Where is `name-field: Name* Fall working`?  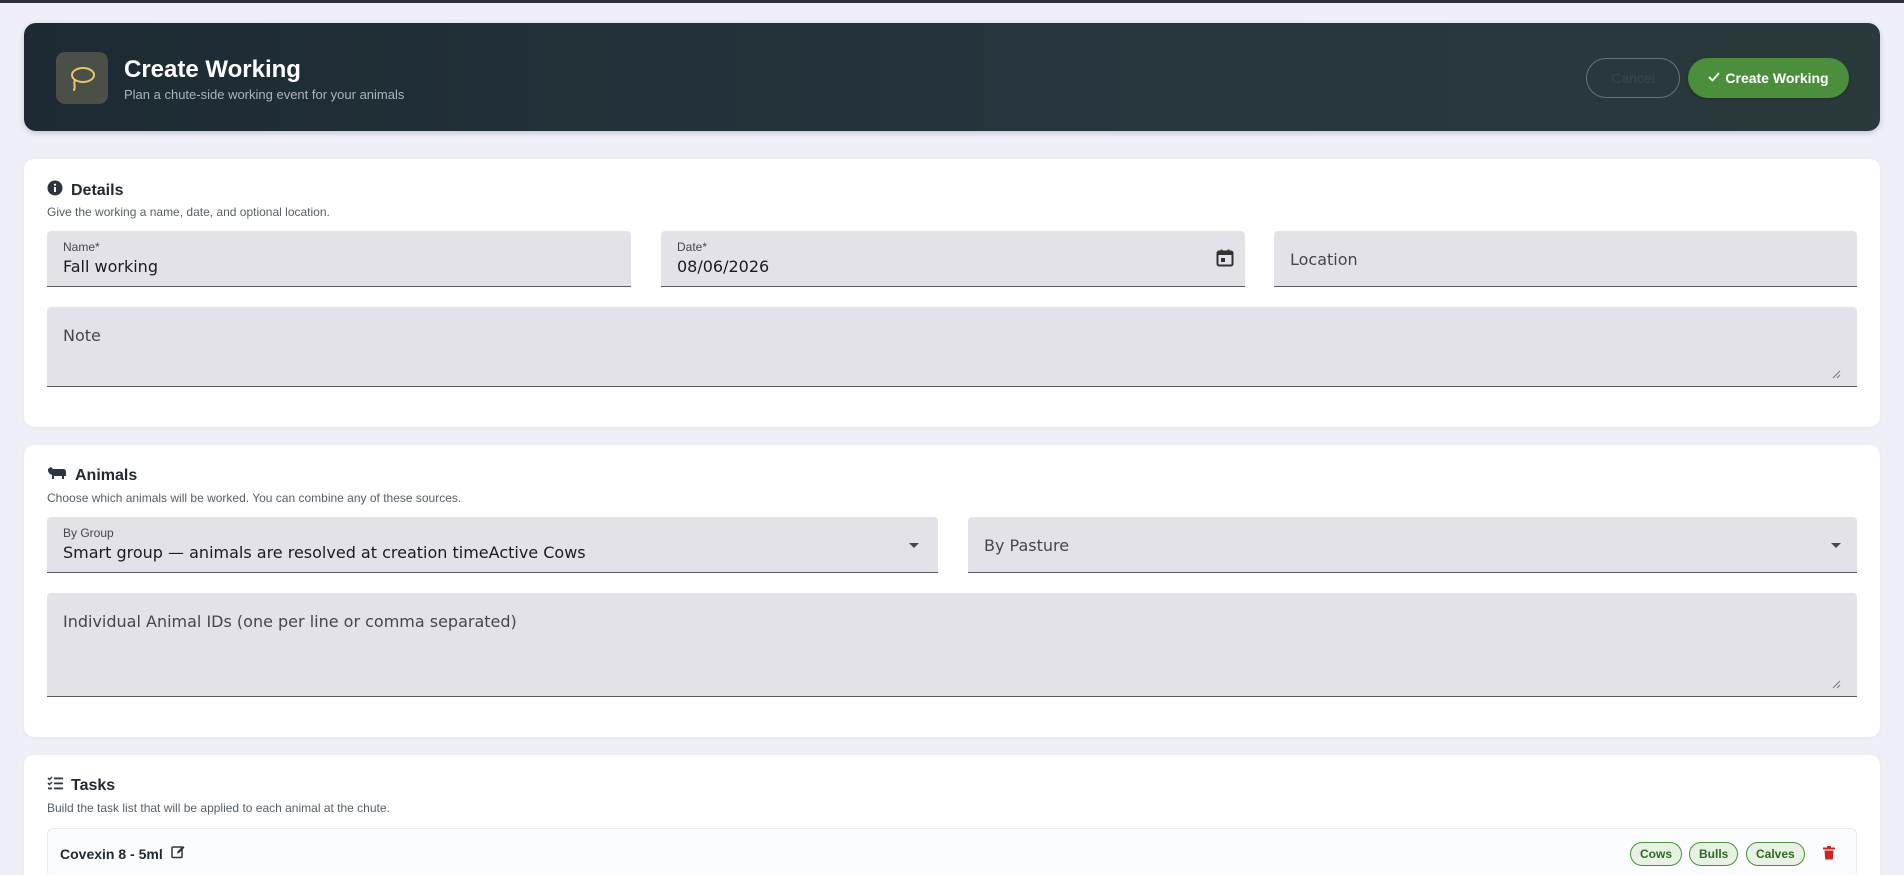 name-field: Name* Fall working is located at coordinates (339, 259).